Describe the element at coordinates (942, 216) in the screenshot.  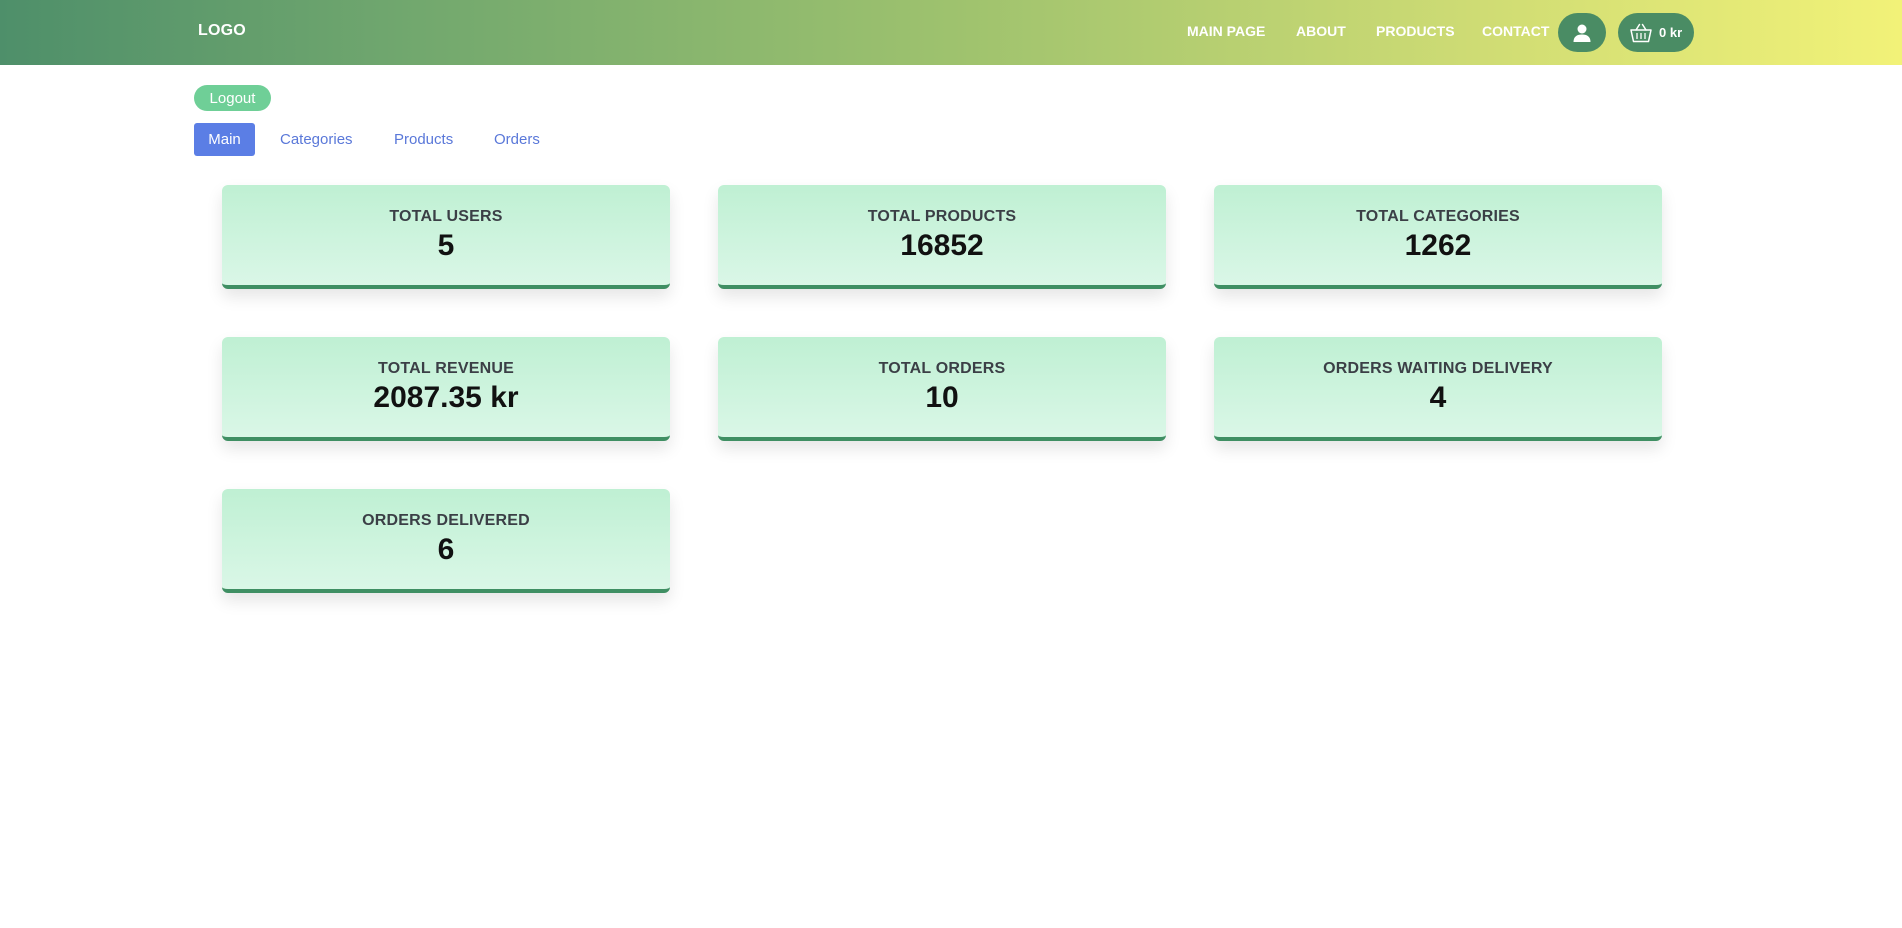
I see `stat-label: TOTAL PRODUCTS` at that location.